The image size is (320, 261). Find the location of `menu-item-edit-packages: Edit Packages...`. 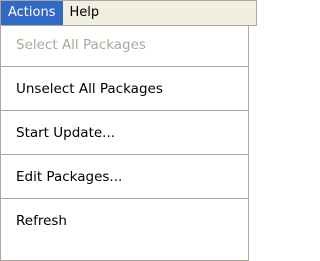

menu-item-edit-packages: Edit Packages... is located at coordinates (124, 177).